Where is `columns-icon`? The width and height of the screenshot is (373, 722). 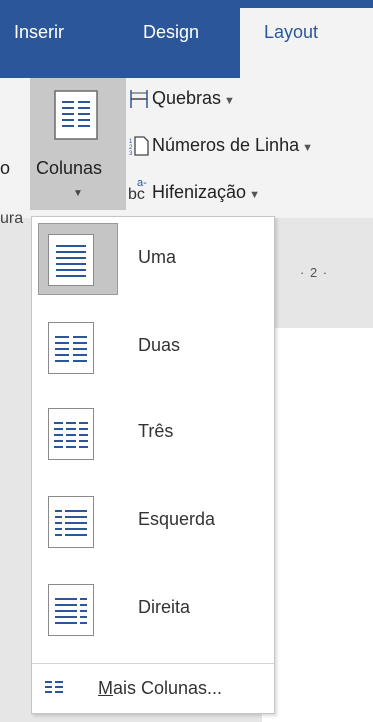
columns-icon is located at coordinates (76, 115).